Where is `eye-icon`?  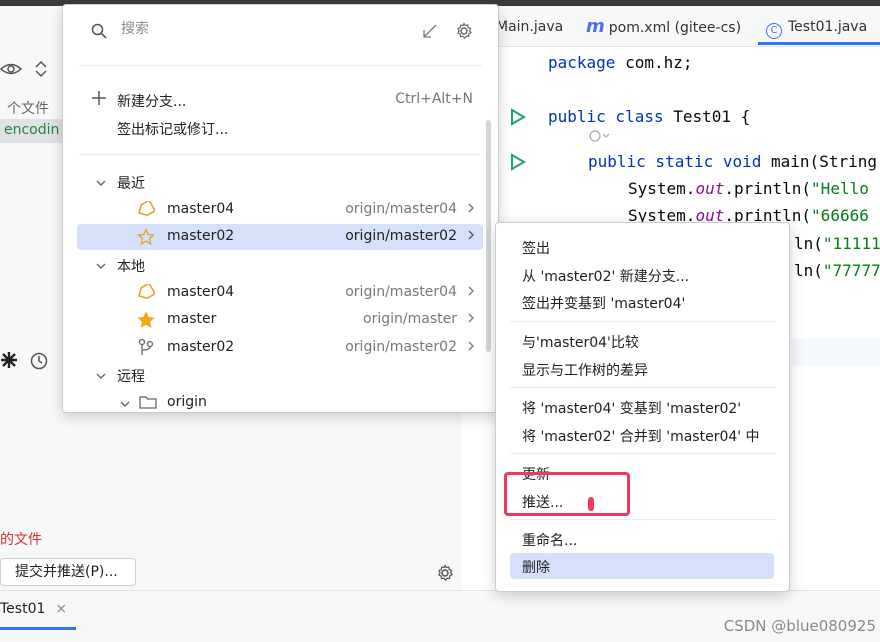 eye-icon is located at coordinates (11, 69).